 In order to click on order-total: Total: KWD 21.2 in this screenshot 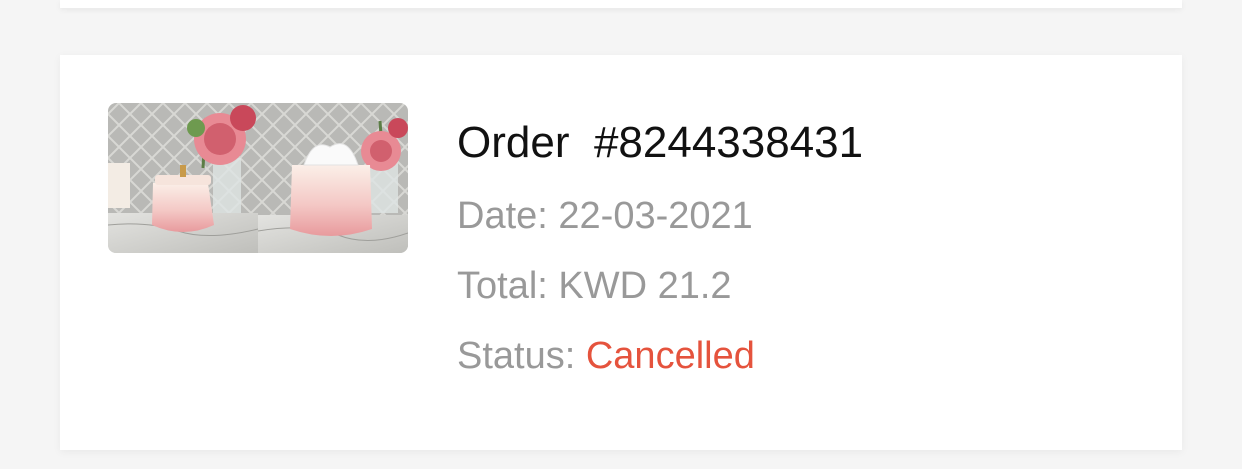, I will do `click(660, 286)`.